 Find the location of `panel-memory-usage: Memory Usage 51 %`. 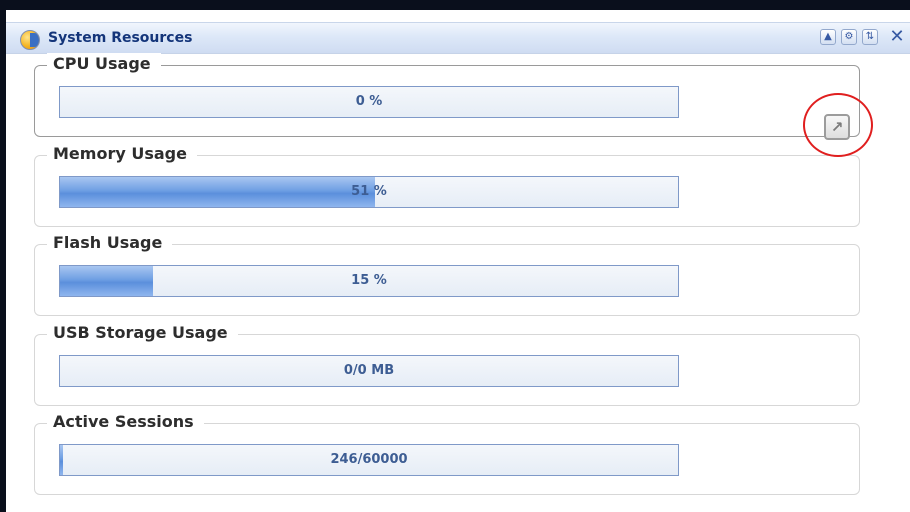

panel-memory-usage: Memory Usage 51 % is located at coordinates (447, 185).